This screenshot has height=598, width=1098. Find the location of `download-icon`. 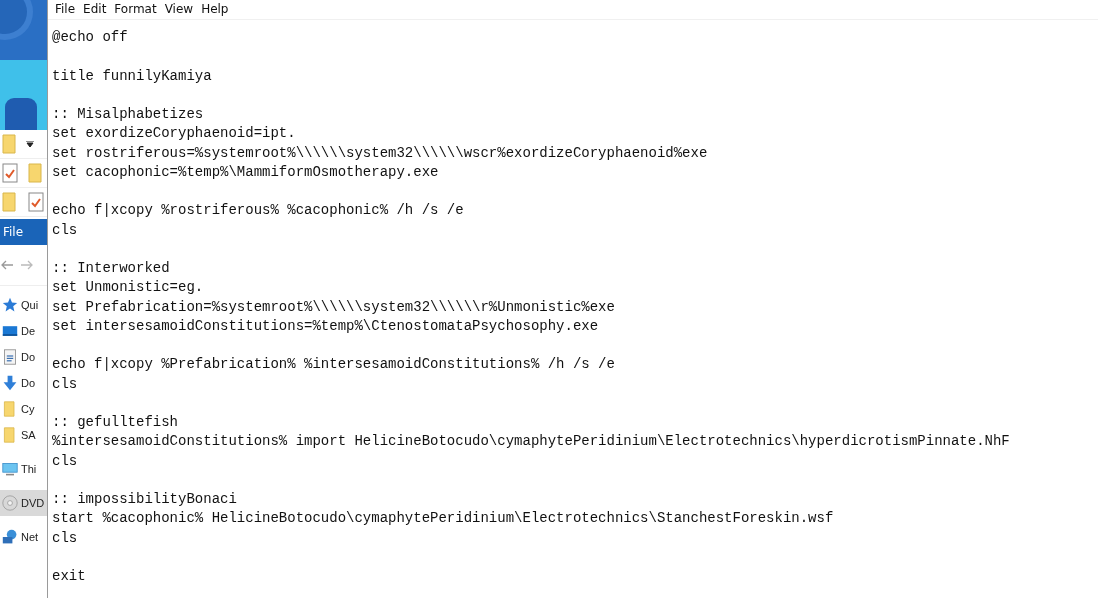

download-icon is located at coordinates (10, 383).